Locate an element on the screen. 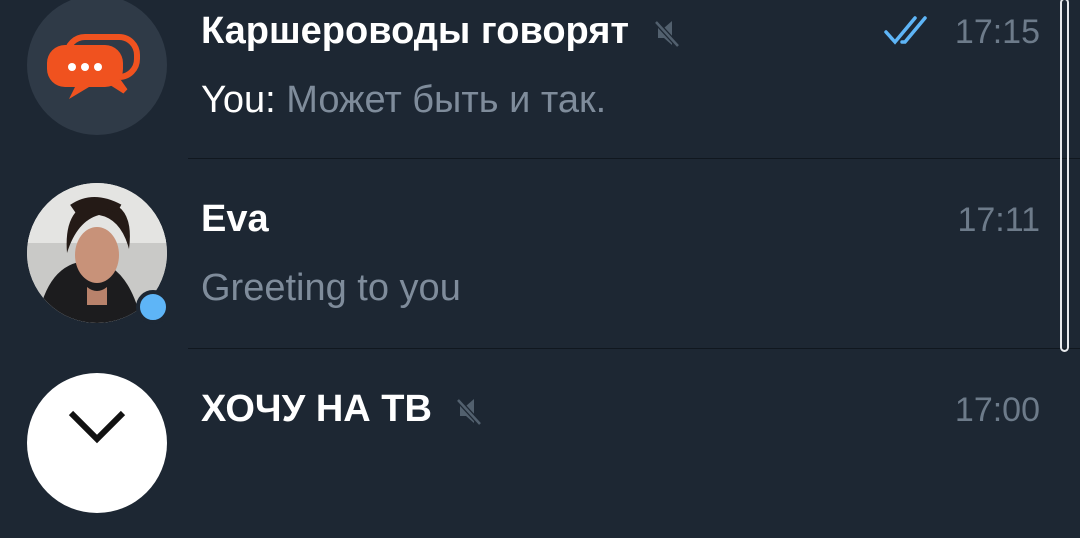  chat-title: Каршероводы говорят is located at coordinates (440, 31).